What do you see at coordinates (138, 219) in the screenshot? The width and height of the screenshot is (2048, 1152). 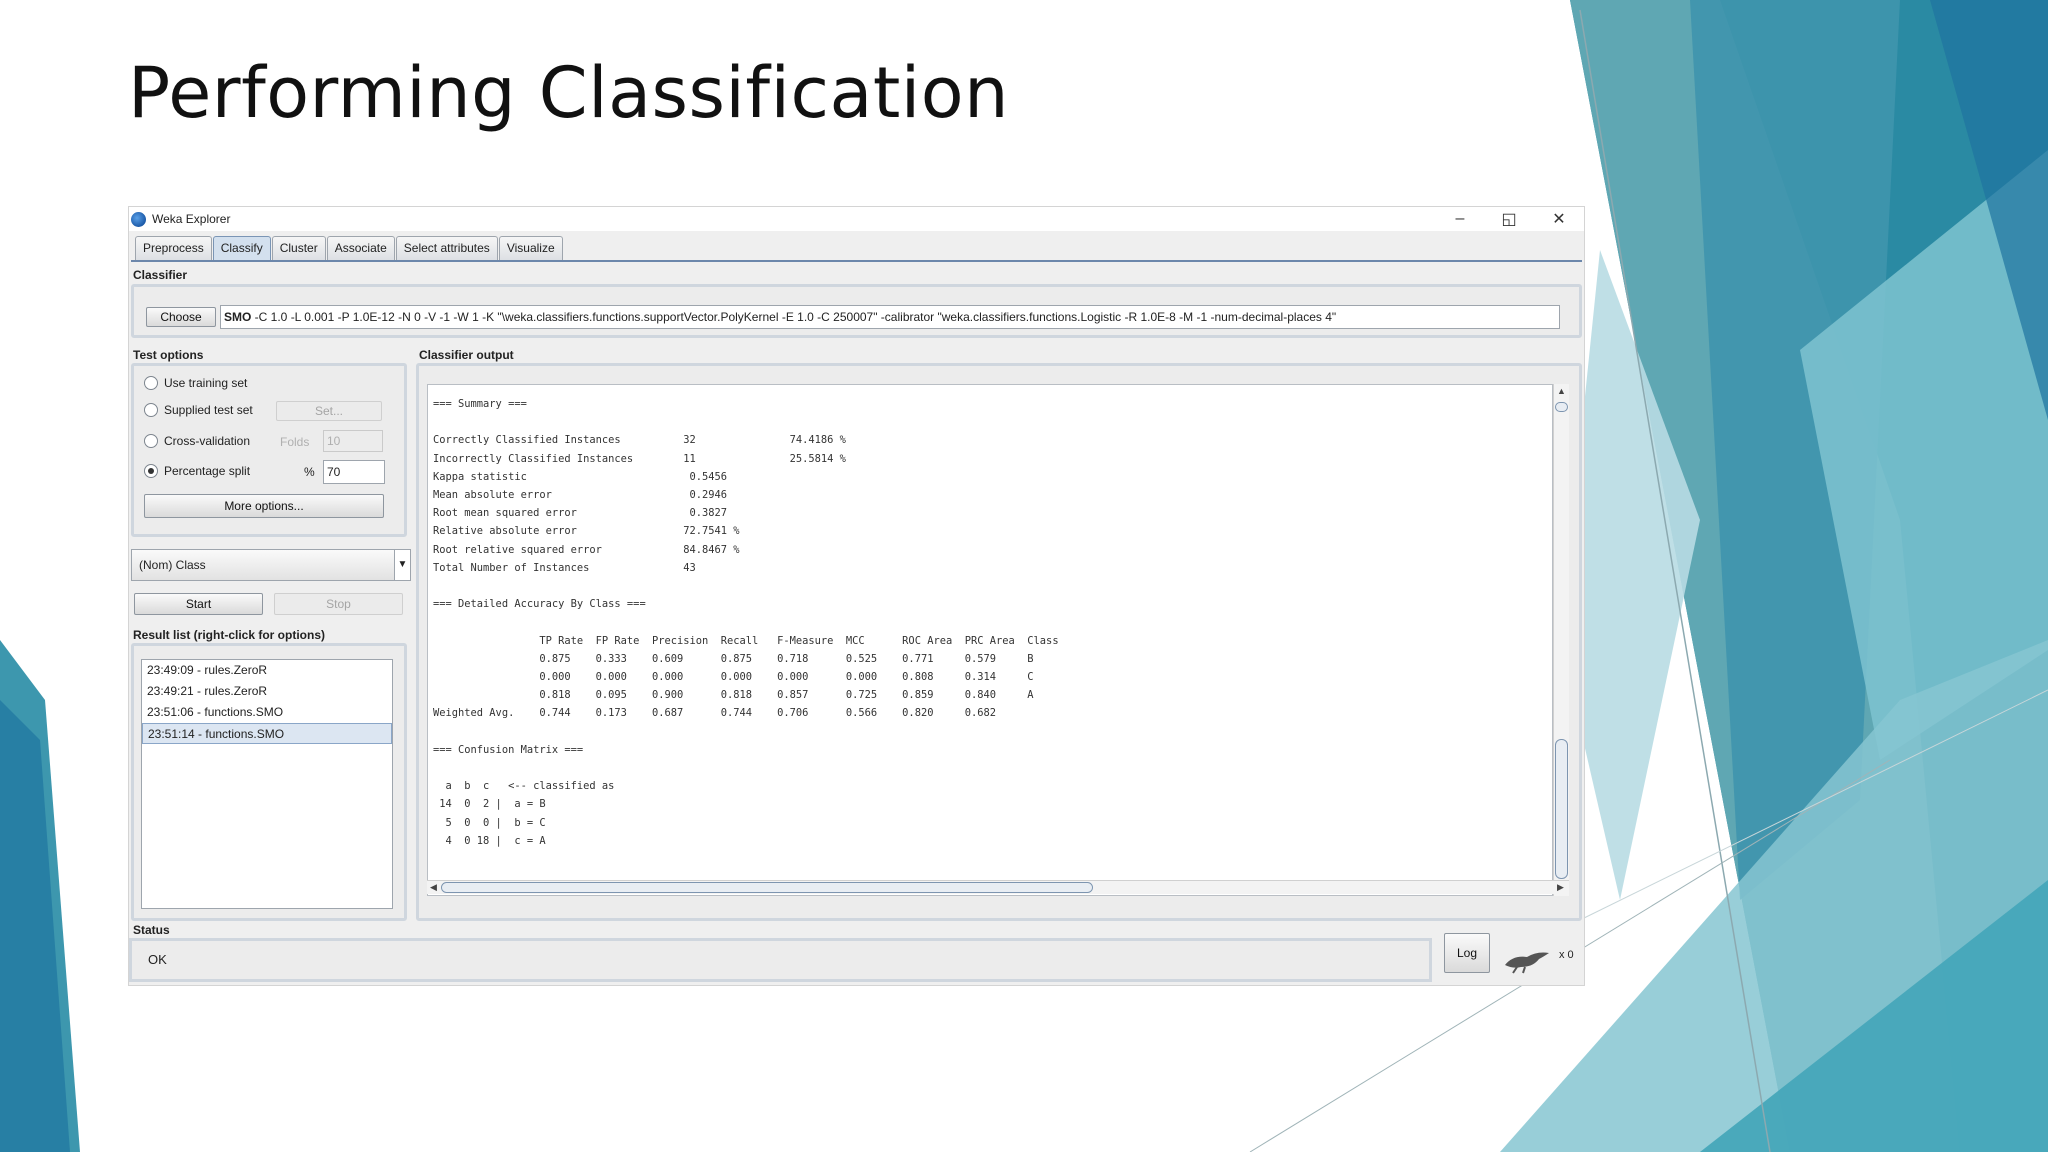 I see `weka-app-icon` at bounding box center [138, 219].